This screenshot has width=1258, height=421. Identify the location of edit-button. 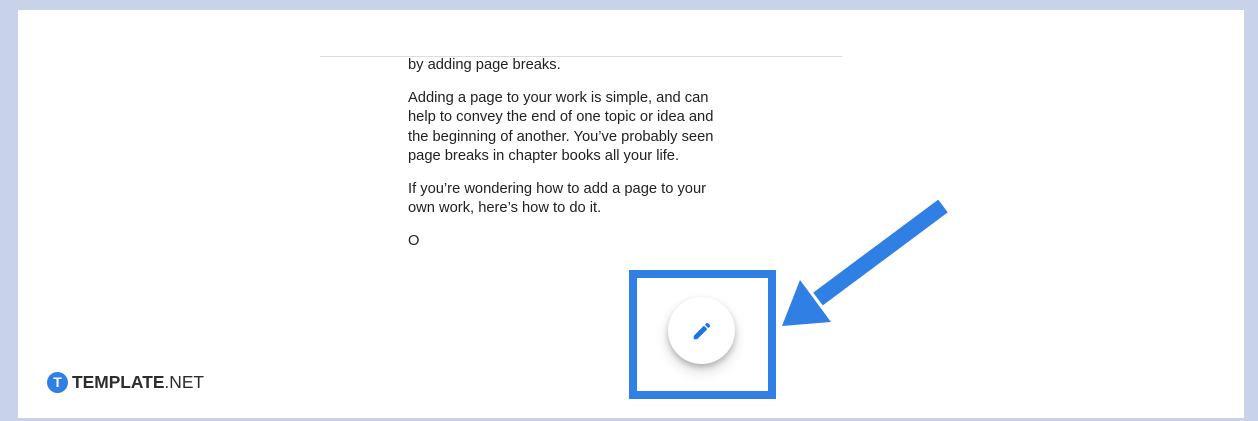
(701, 330).